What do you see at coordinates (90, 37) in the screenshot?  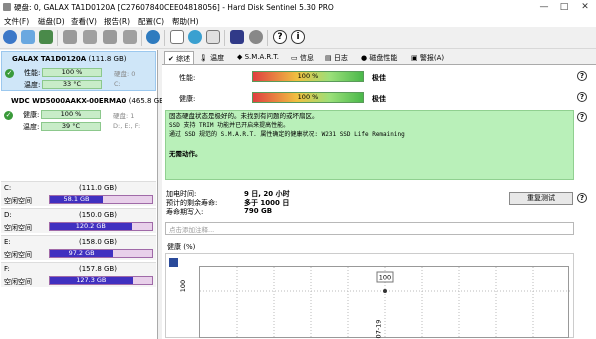 I see `drive-test-2-icon` at bounding box center [90, 37].